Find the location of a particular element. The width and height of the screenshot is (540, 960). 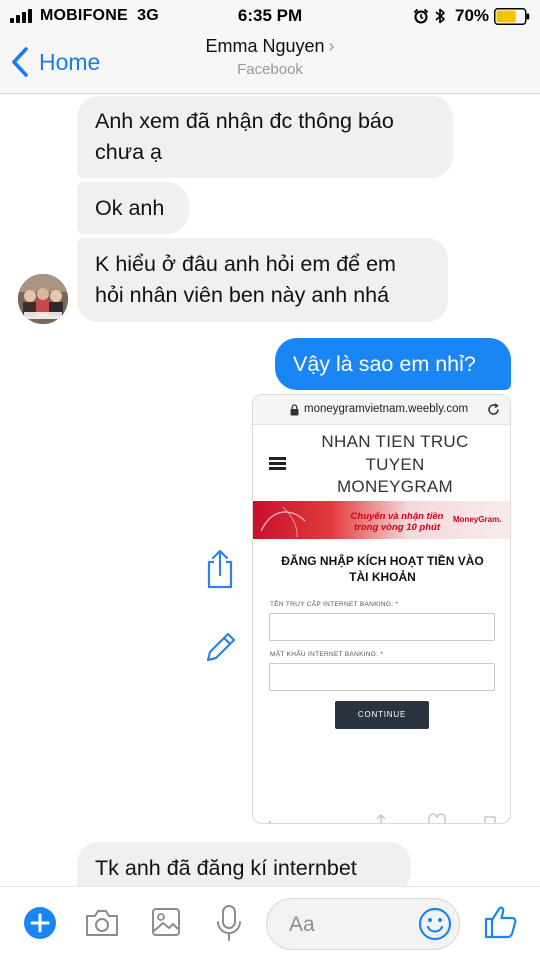

emoji-icon is located at coordinates (435, 924).